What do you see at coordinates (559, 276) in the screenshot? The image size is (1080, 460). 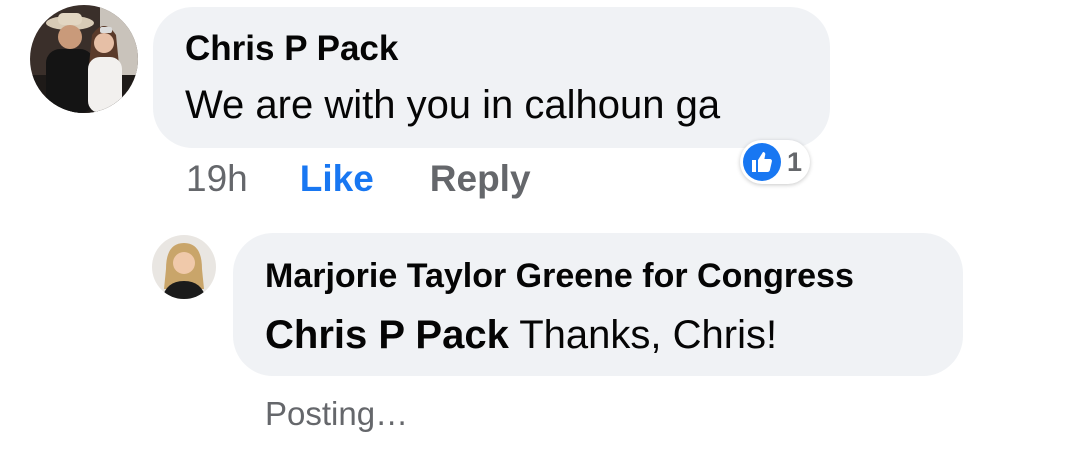 I see `reply-author: Marjorie Taylor Greene for Congress` at bounding box center [559, 276].